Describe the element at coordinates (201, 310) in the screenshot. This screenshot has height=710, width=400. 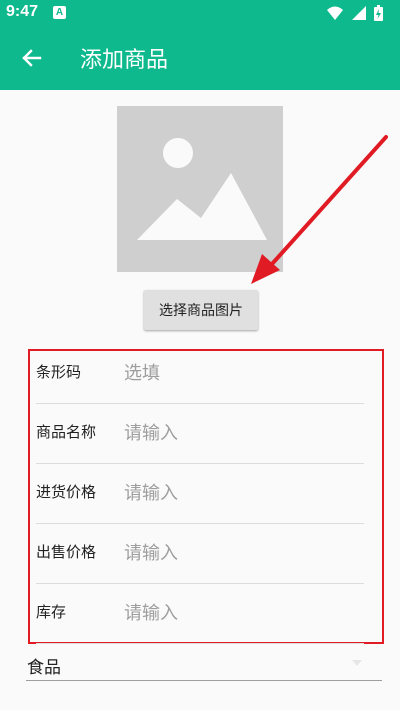
I see `select-image-button: 选择商品图片` at that location.